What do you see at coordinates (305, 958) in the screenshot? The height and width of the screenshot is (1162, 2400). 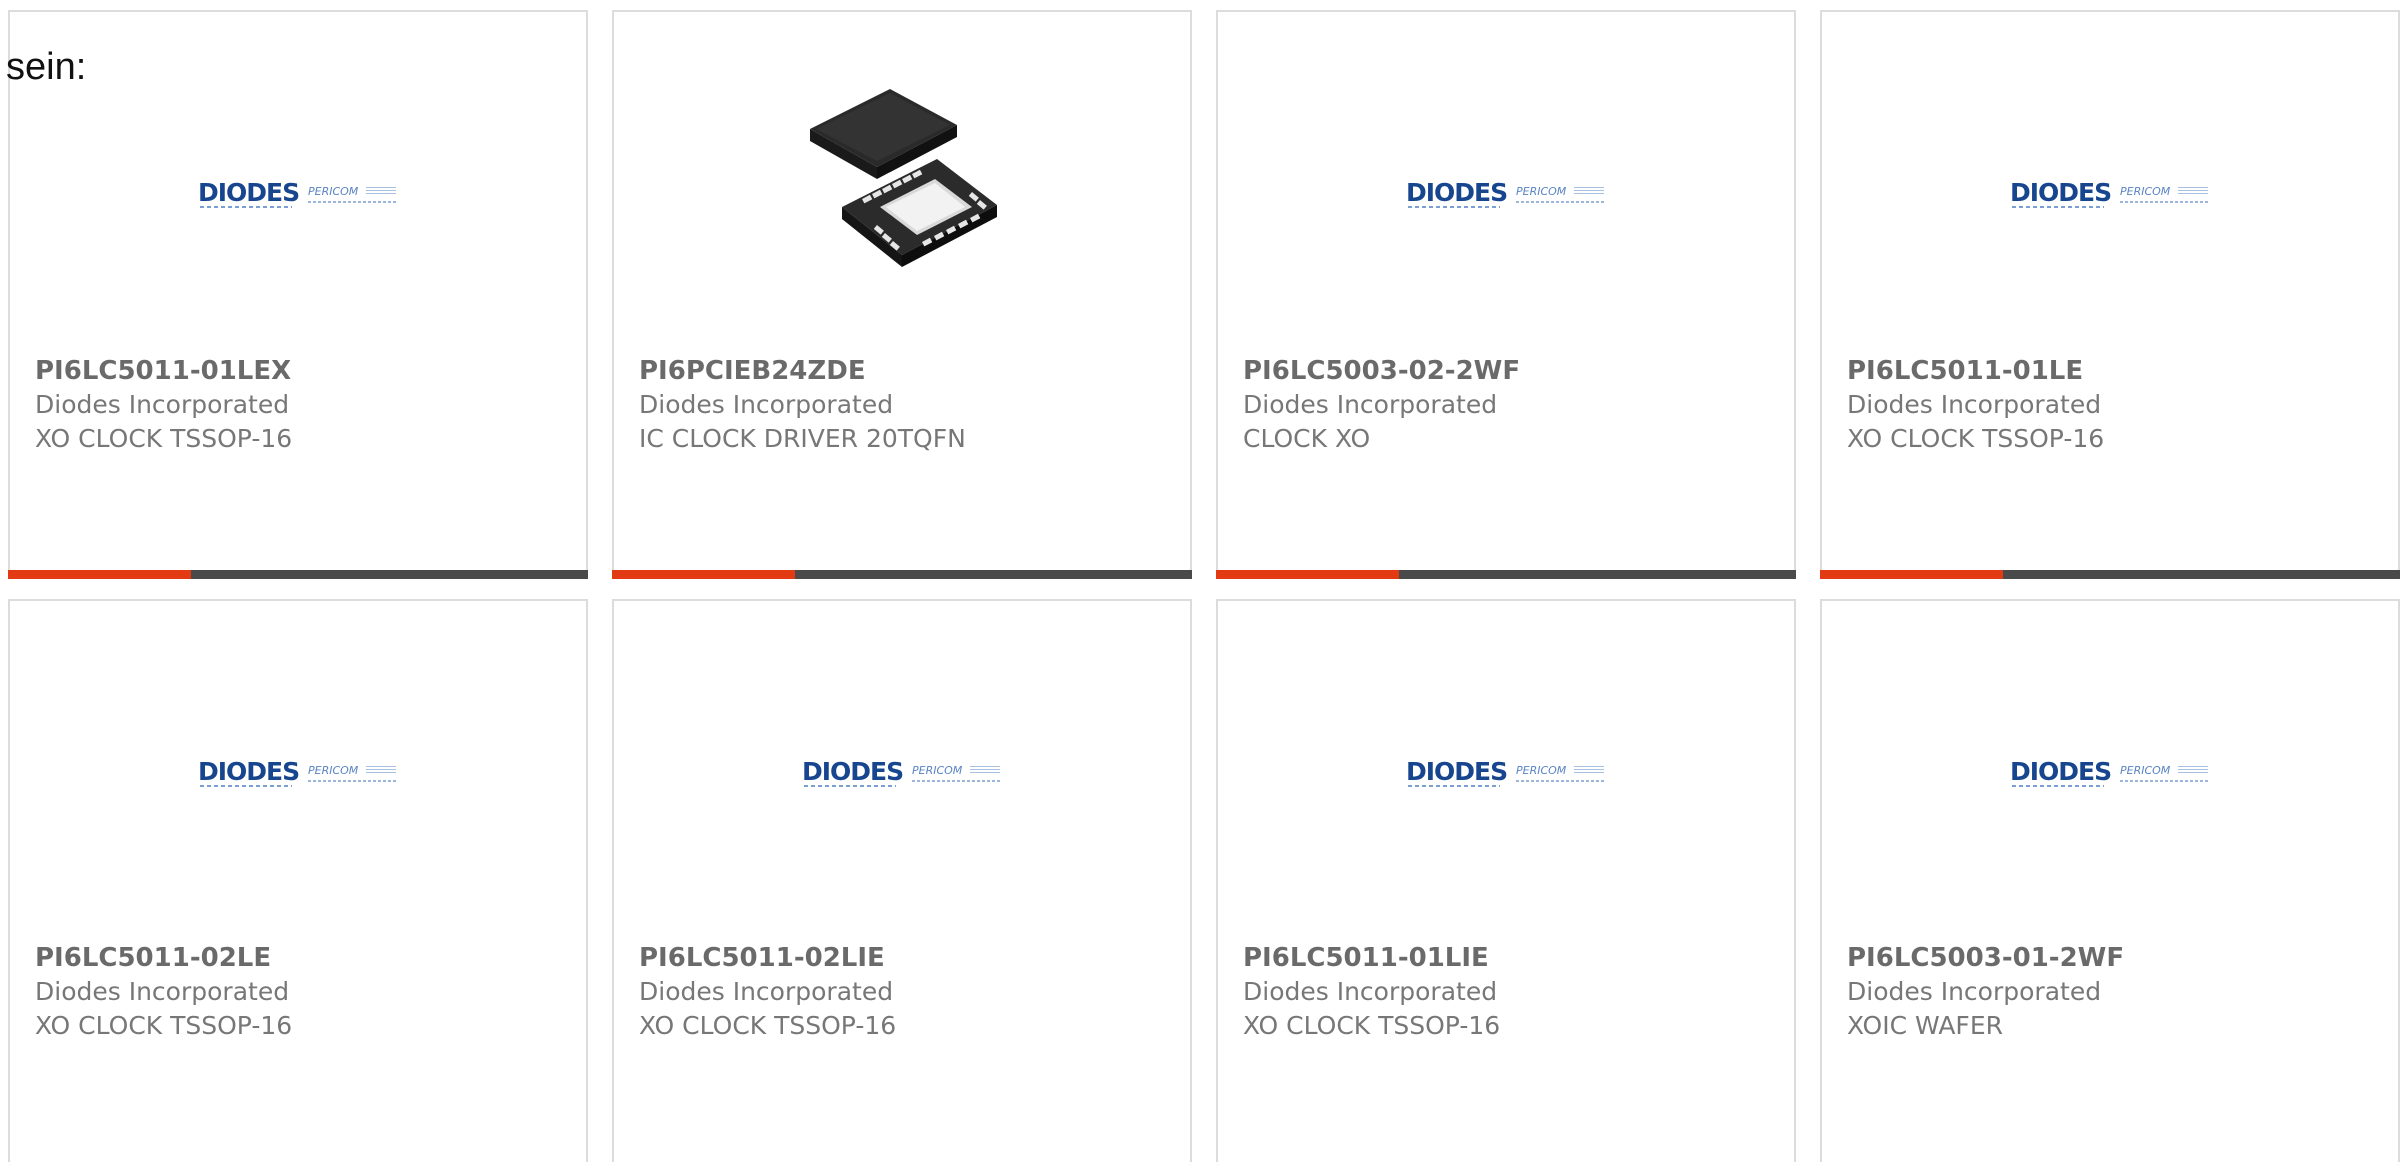 I see `part-number: PI6LC5011-02LE` at bounding box center [305, 958].